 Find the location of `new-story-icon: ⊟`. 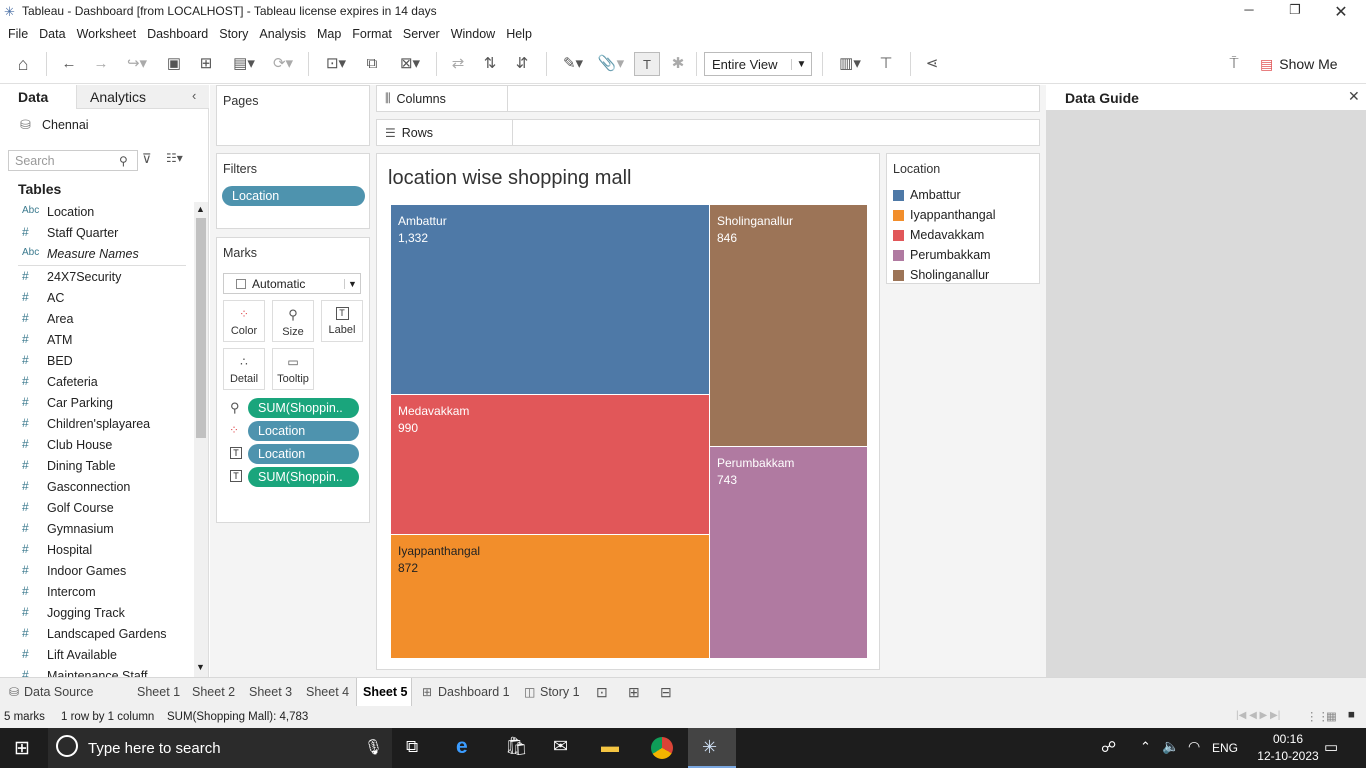

new-story-icon: ⊟ is located at coordinates (666, 692).